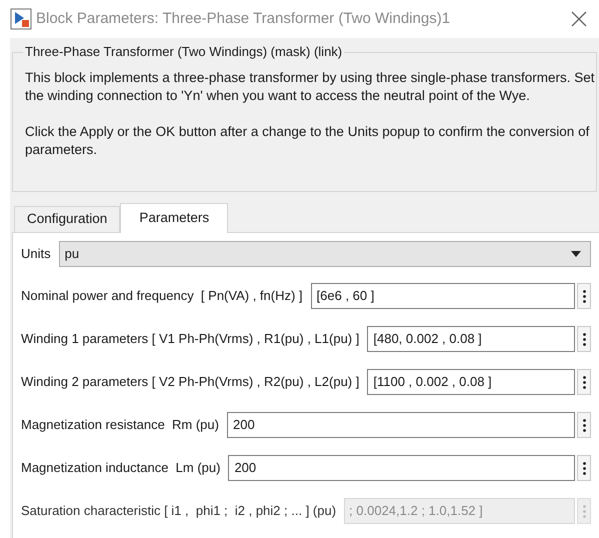  I want to click on block-icon, so click(21, 19).